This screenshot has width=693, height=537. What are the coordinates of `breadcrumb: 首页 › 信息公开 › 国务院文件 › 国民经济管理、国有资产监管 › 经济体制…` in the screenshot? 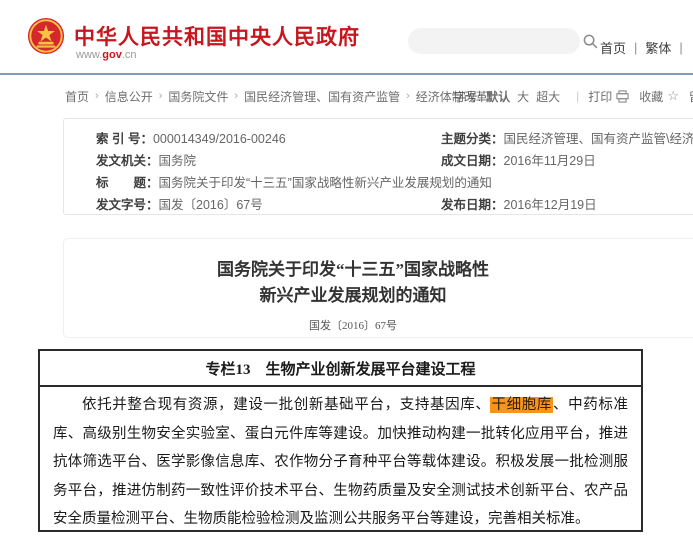 It's located at (379, 96).